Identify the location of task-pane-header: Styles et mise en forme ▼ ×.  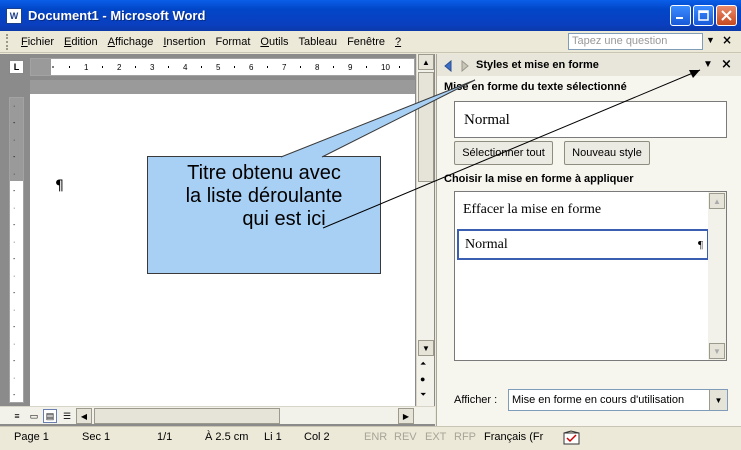
(589, 65).